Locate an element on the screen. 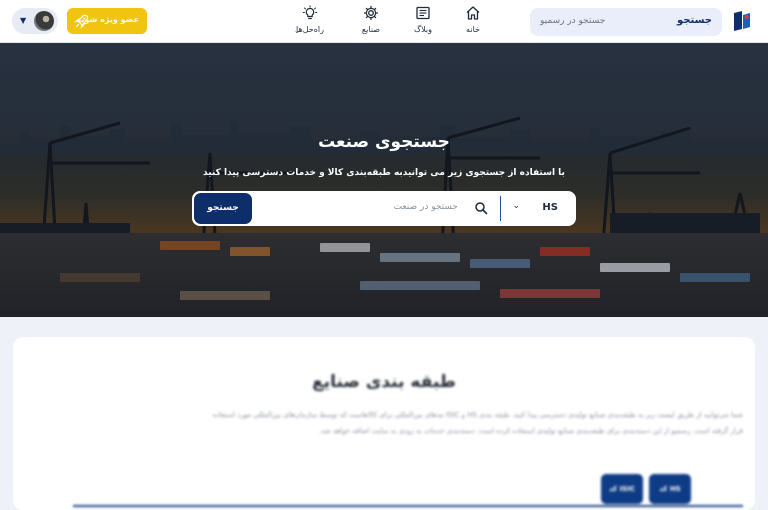  tab-isic-code: کد ISIC is located at coordinates (622, 489).